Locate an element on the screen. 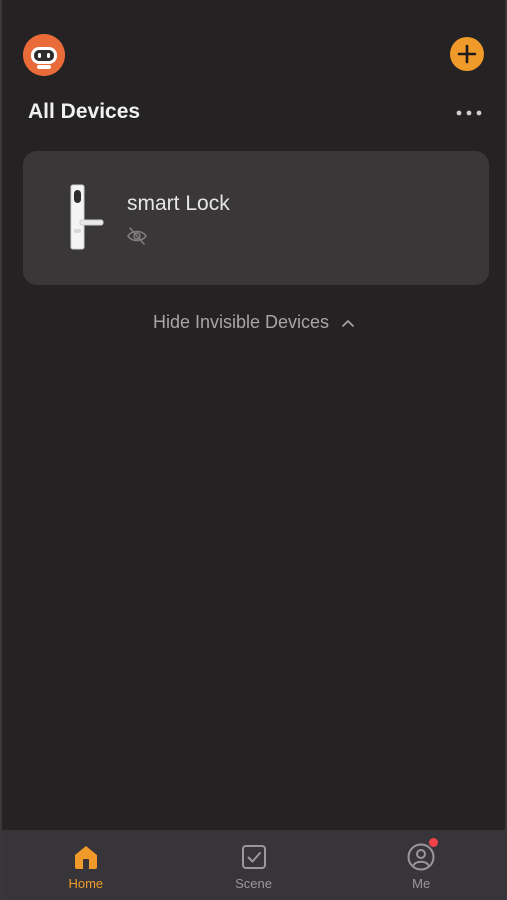  more-options-button is located at coordinates (469, 113).